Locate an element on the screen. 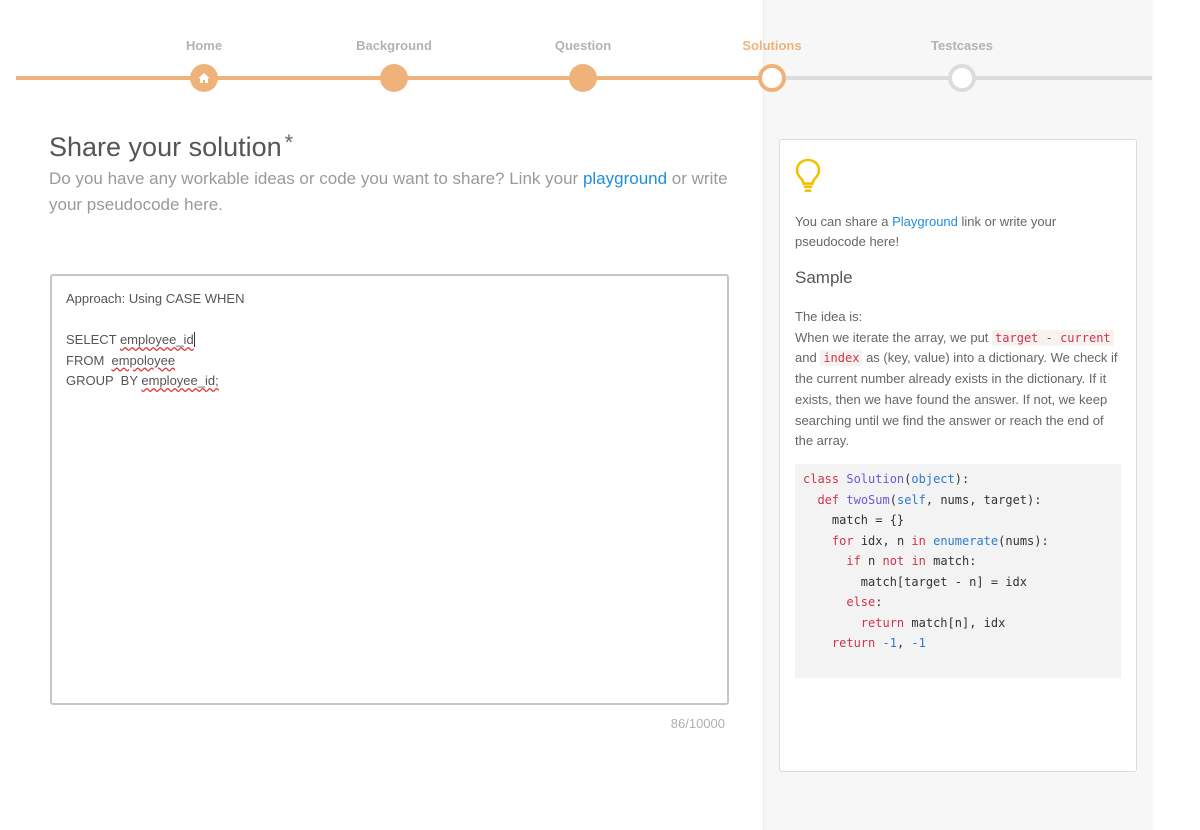  text-cursor is located at coordinates (194, 339).